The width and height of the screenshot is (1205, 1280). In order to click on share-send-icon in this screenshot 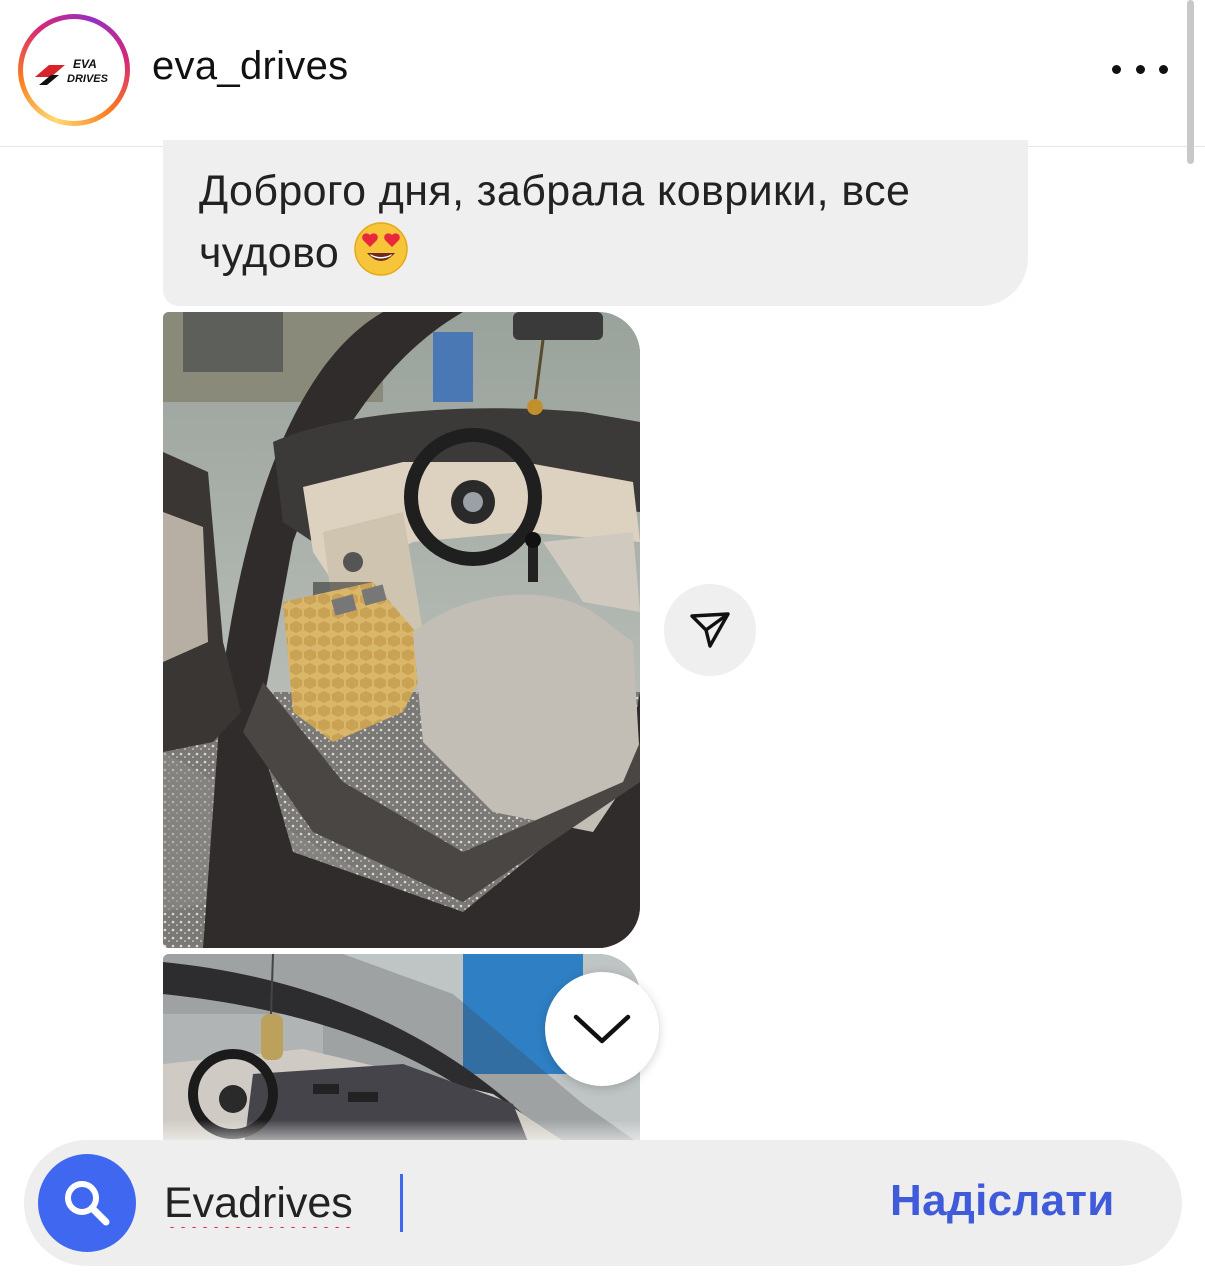, I will do `click(710, 630)`.